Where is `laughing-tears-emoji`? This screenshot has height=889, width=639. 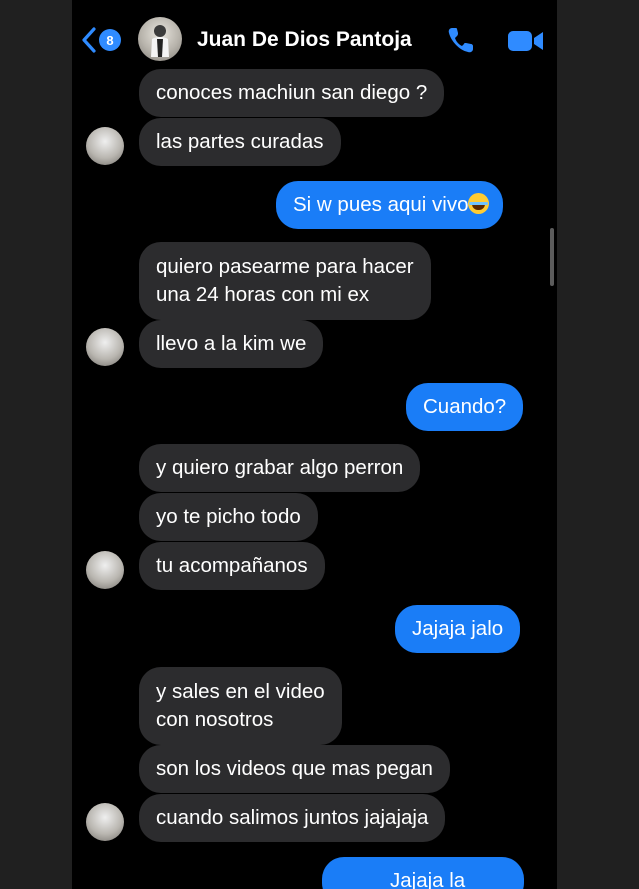
laughing-tears-emoji is located at coordinates (479, 203).